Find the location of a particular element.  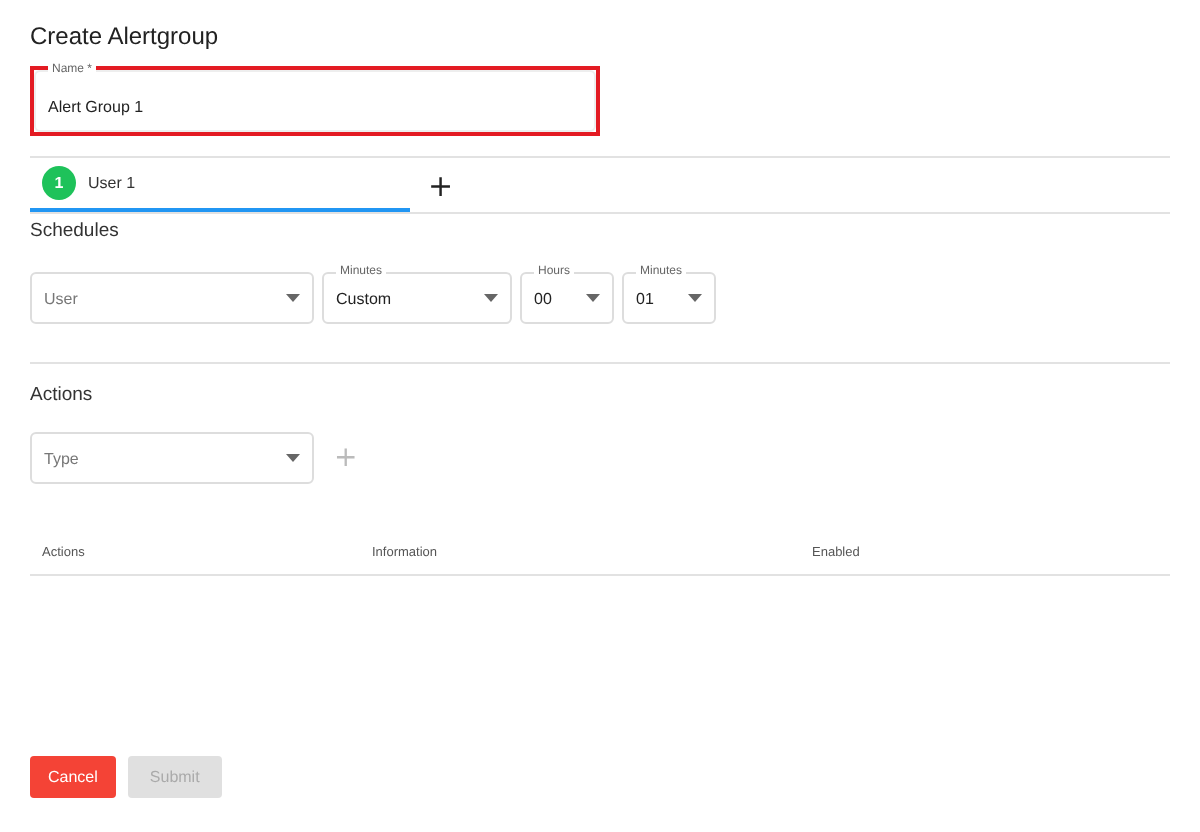

field-placeholder: Type is located at coordinates (61, 458).